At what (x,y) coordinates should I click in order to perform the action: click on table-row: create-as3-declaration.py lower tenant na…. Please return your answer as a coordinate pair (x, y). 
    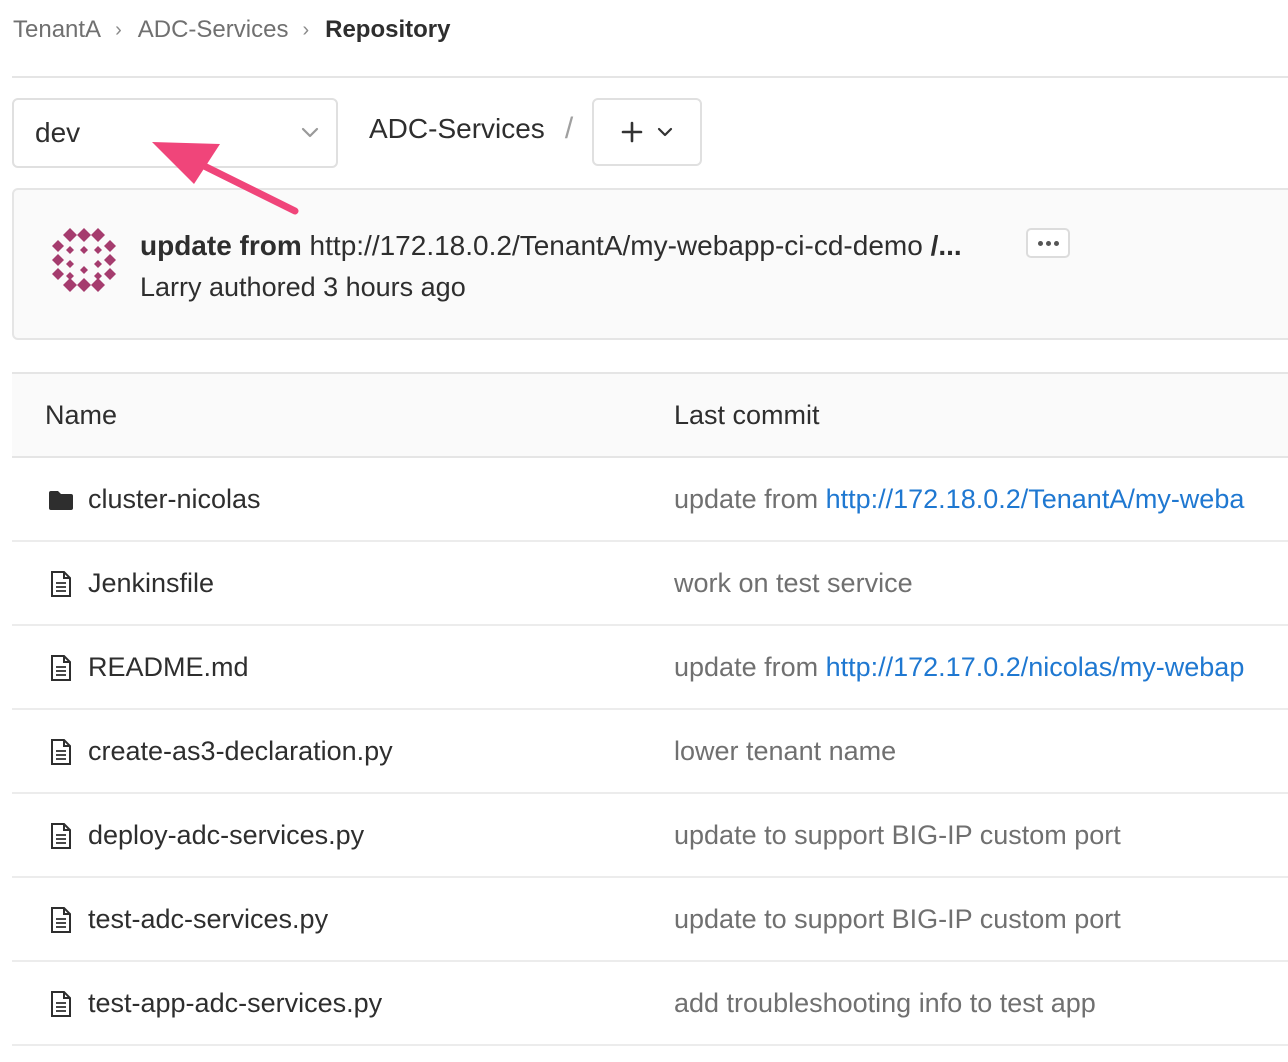
    Looking at the image, I should click on (650, 752).